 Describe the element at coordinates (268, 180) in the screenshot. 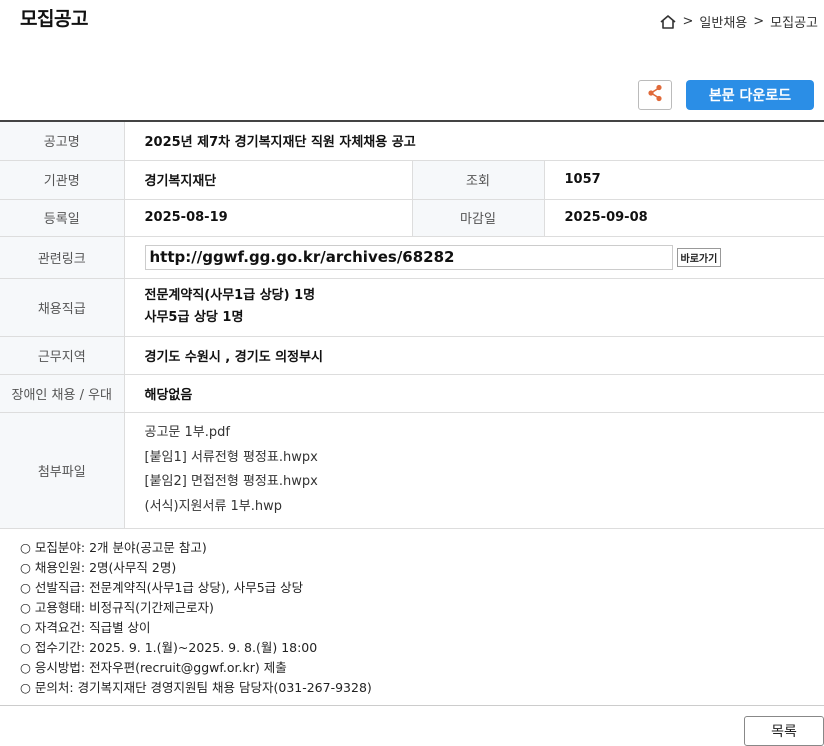

I see `org-value: 경기복지재단` at that location.